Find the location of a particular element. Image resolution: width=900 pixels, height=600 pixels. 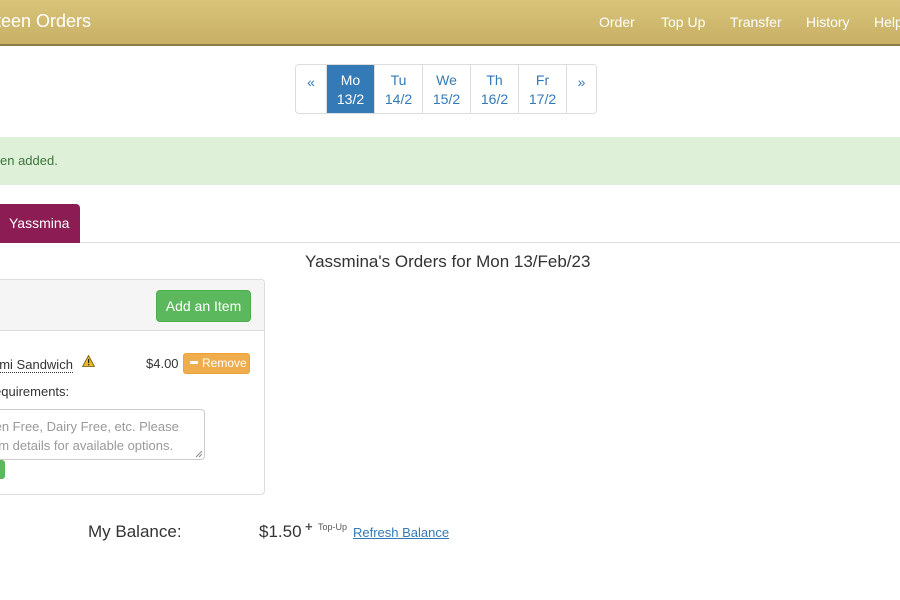

orders-heading: Yassmina's Orders for Mon 13/Feb/23 is located at coordinates (448, 261).